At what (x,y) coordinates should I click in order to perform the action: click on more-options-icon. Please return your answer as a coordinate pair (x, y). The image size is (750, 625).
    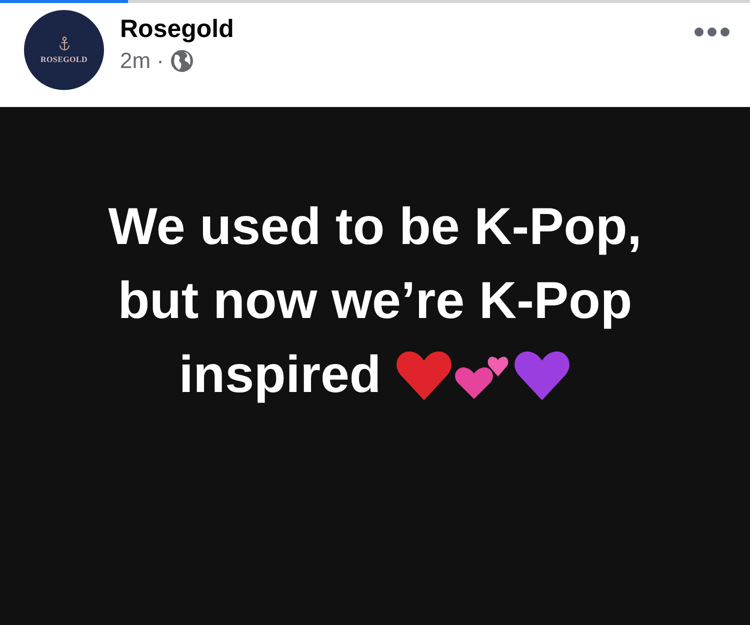
    Looking at the image, I should click on (712, 32).